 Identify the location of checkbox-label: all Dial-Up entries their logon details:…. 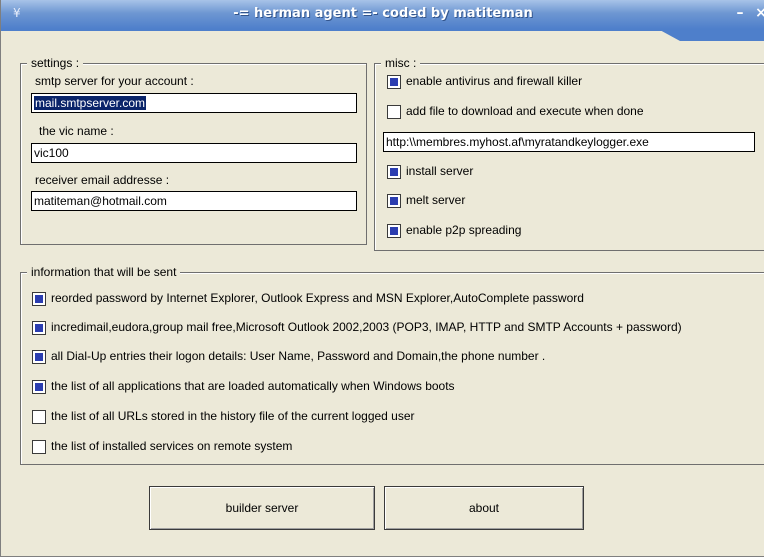
(298, 356).